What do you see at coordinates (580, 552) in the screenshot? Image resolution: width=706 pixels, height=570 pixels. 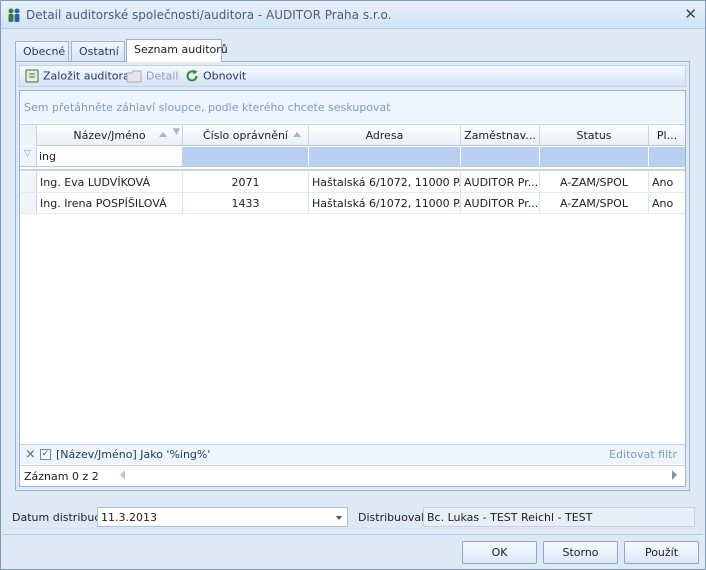 I see `cancel-button: Storno` at bounding box center [580, 552].